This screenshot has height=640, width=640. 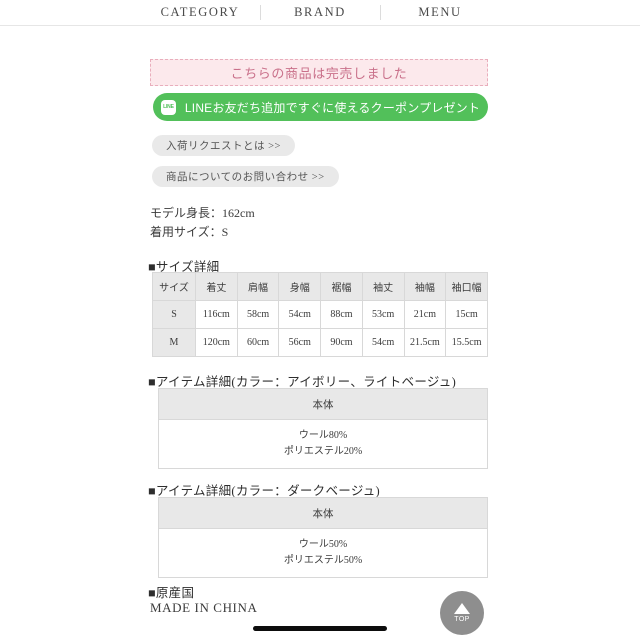 What do you see at coordinates (216, 342) in the screenshot?
I see `size-table-cell: 120cm` at bounding box center [216, 342].